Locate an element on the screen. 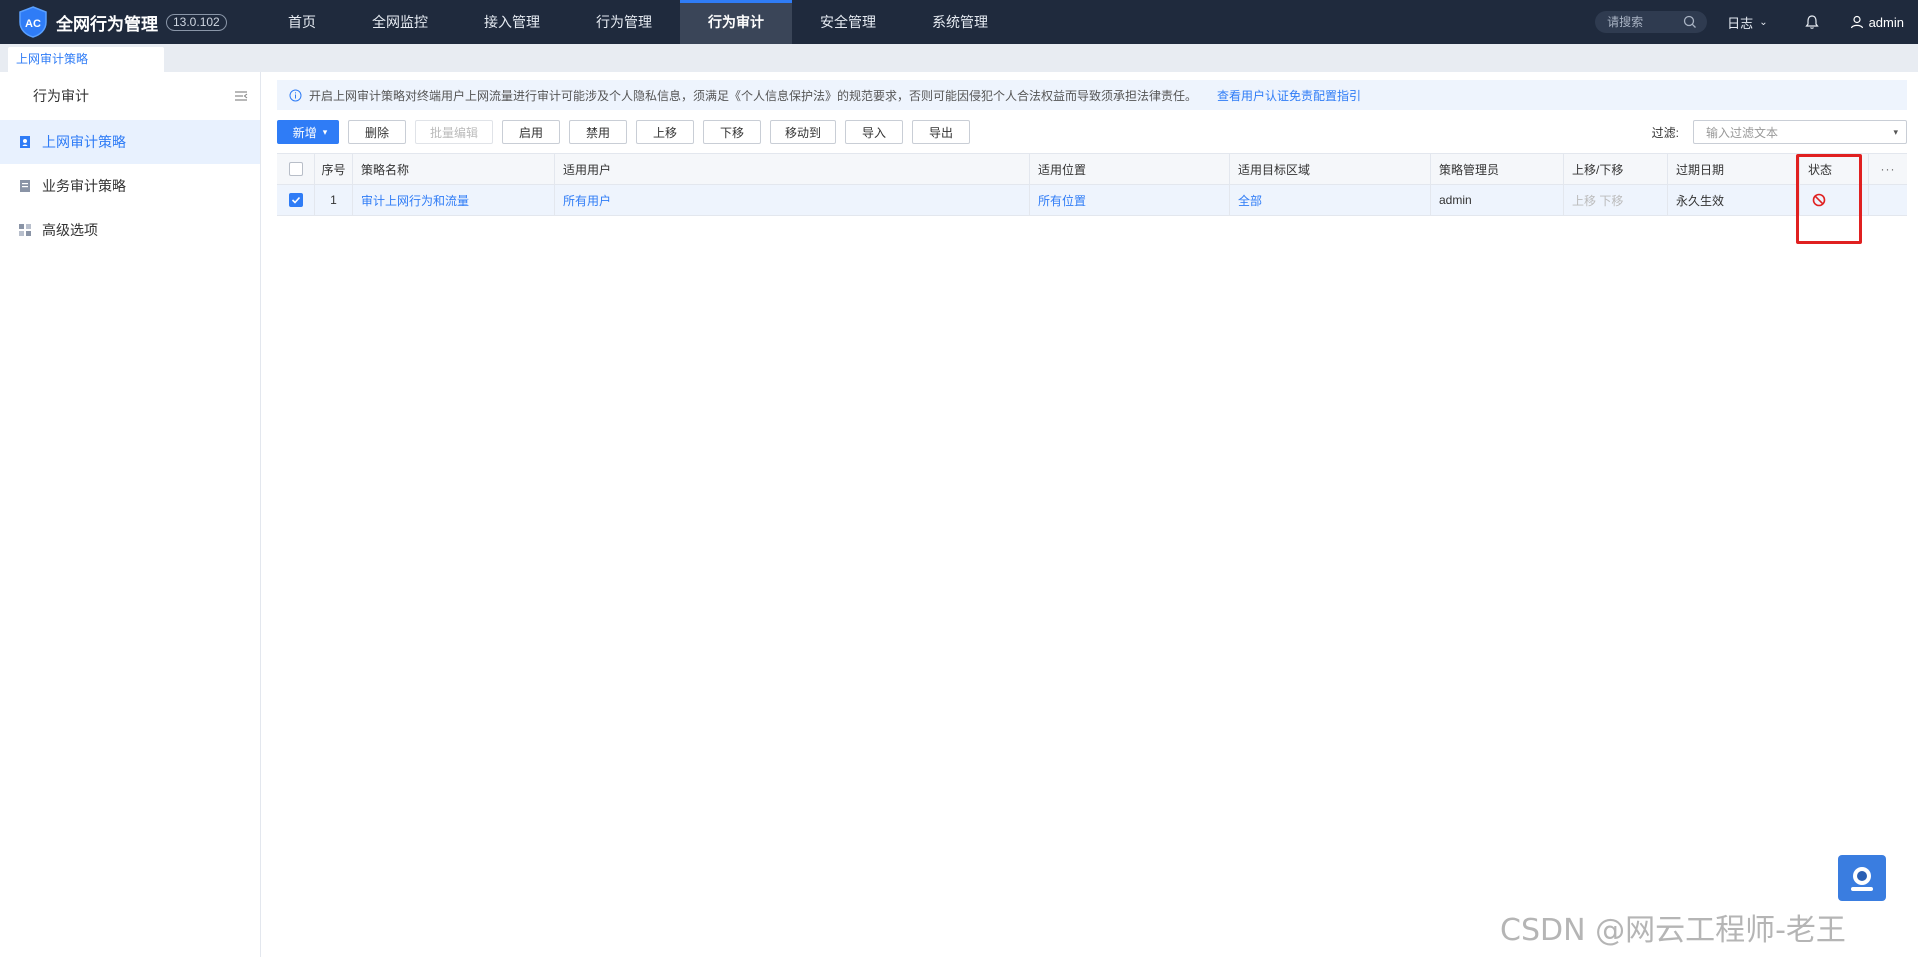 This screenshot has height=957, width=1918. grid-icon is located at coordinates (25, 230).